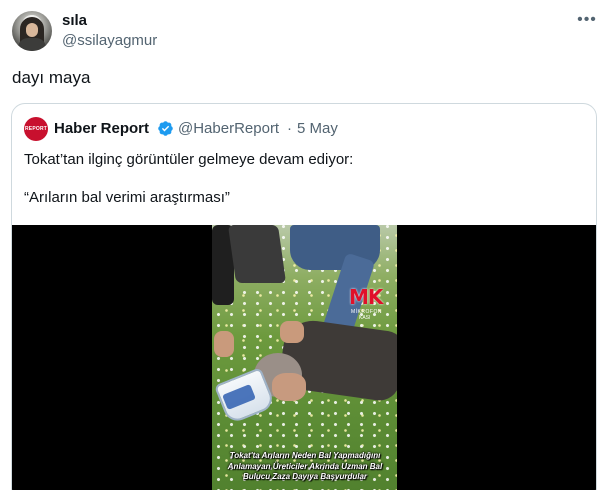 The width and height of the screenshot is (600, 490). I want to click on user-handle: @ssilayagmur, so click(109, 40).